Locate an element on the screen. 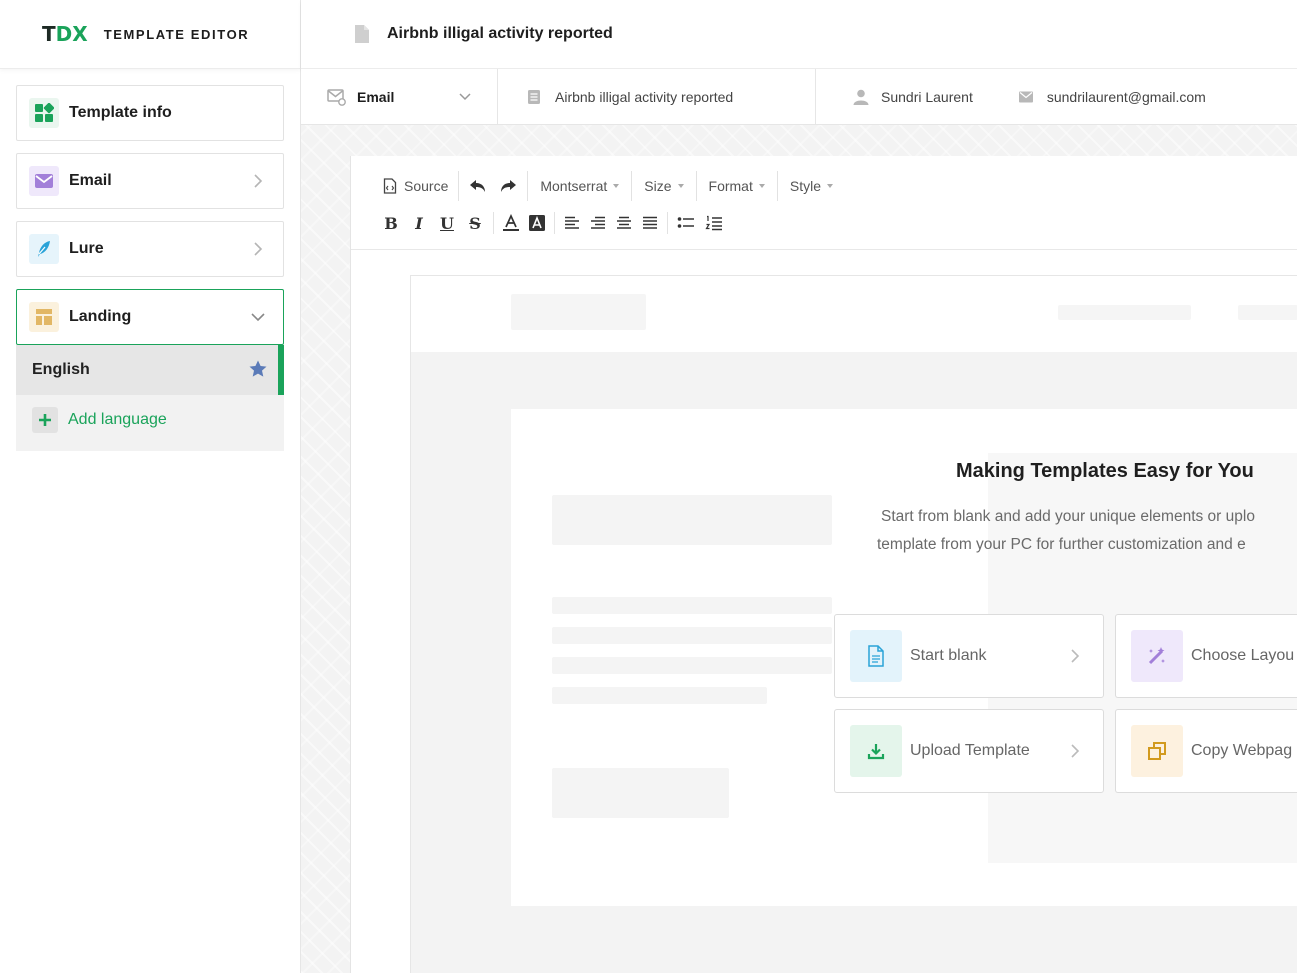 Image resolution: width=1297 pixels, height=973 pixels. start-blank-option: Start blank is located at coordinates (969, 656).